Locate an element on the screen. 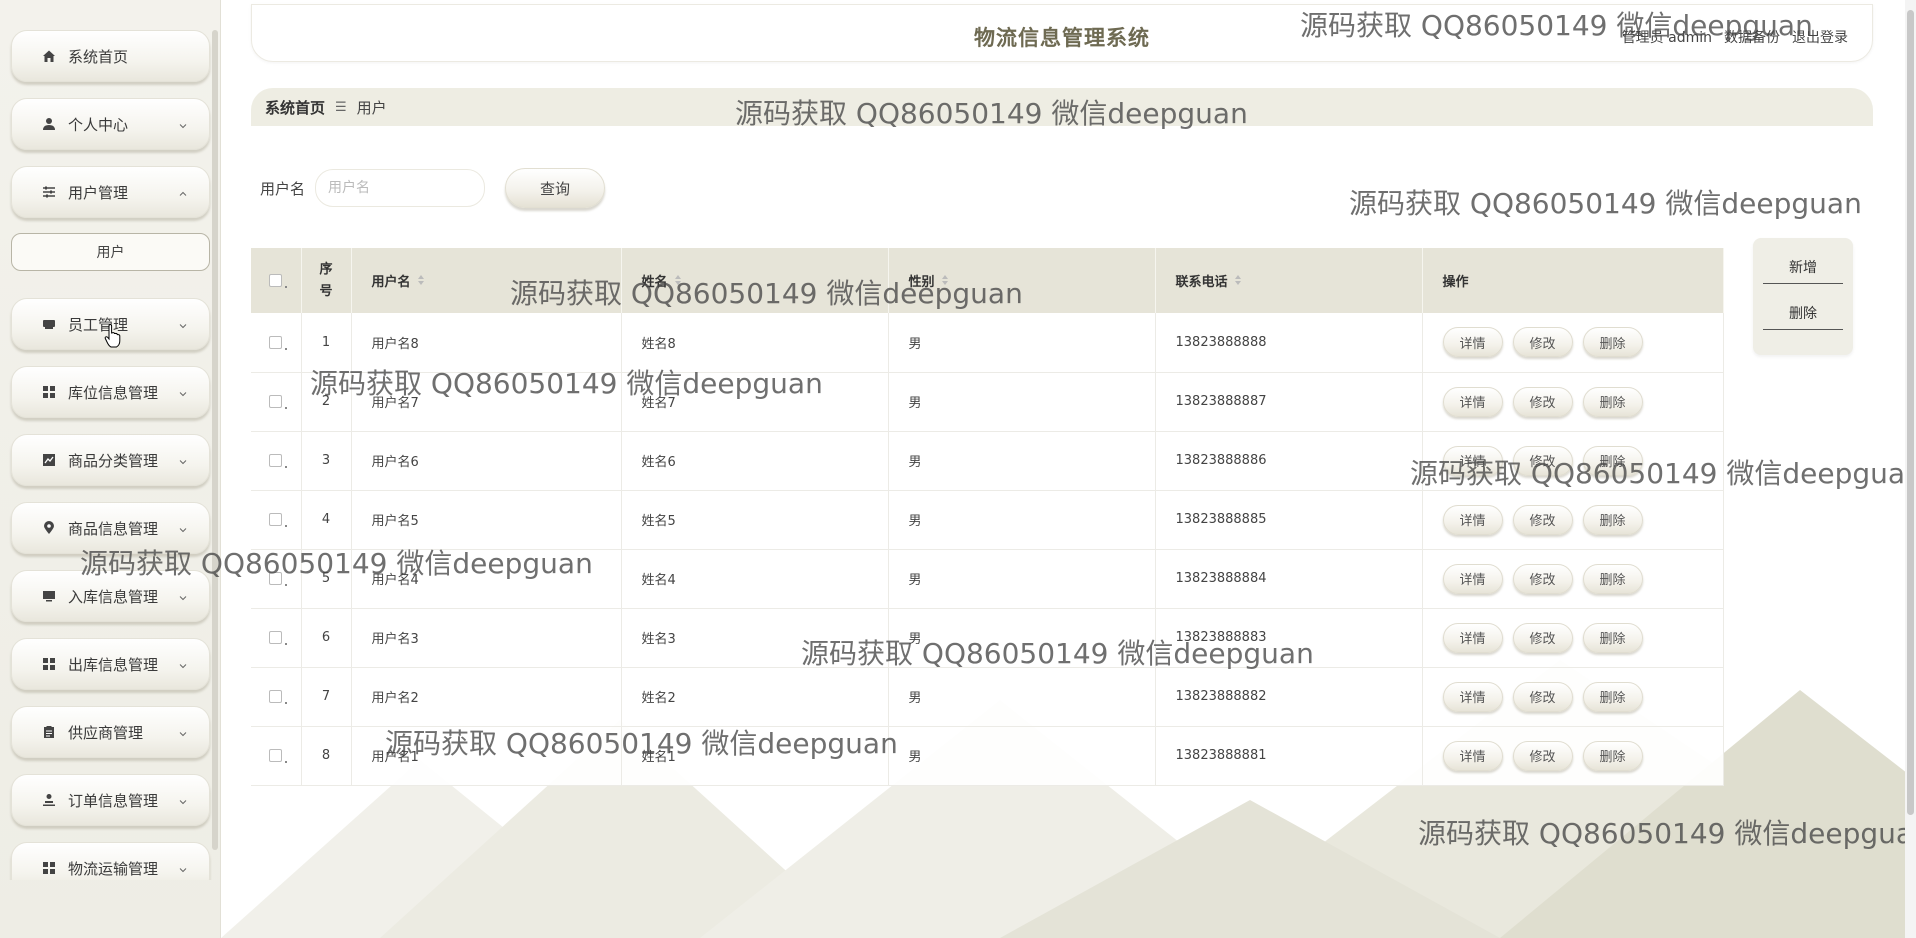 The width and height of the screenshot is (1916, 938). sidebar-subitem-users: 用户 is located at coordinates (110, 252).